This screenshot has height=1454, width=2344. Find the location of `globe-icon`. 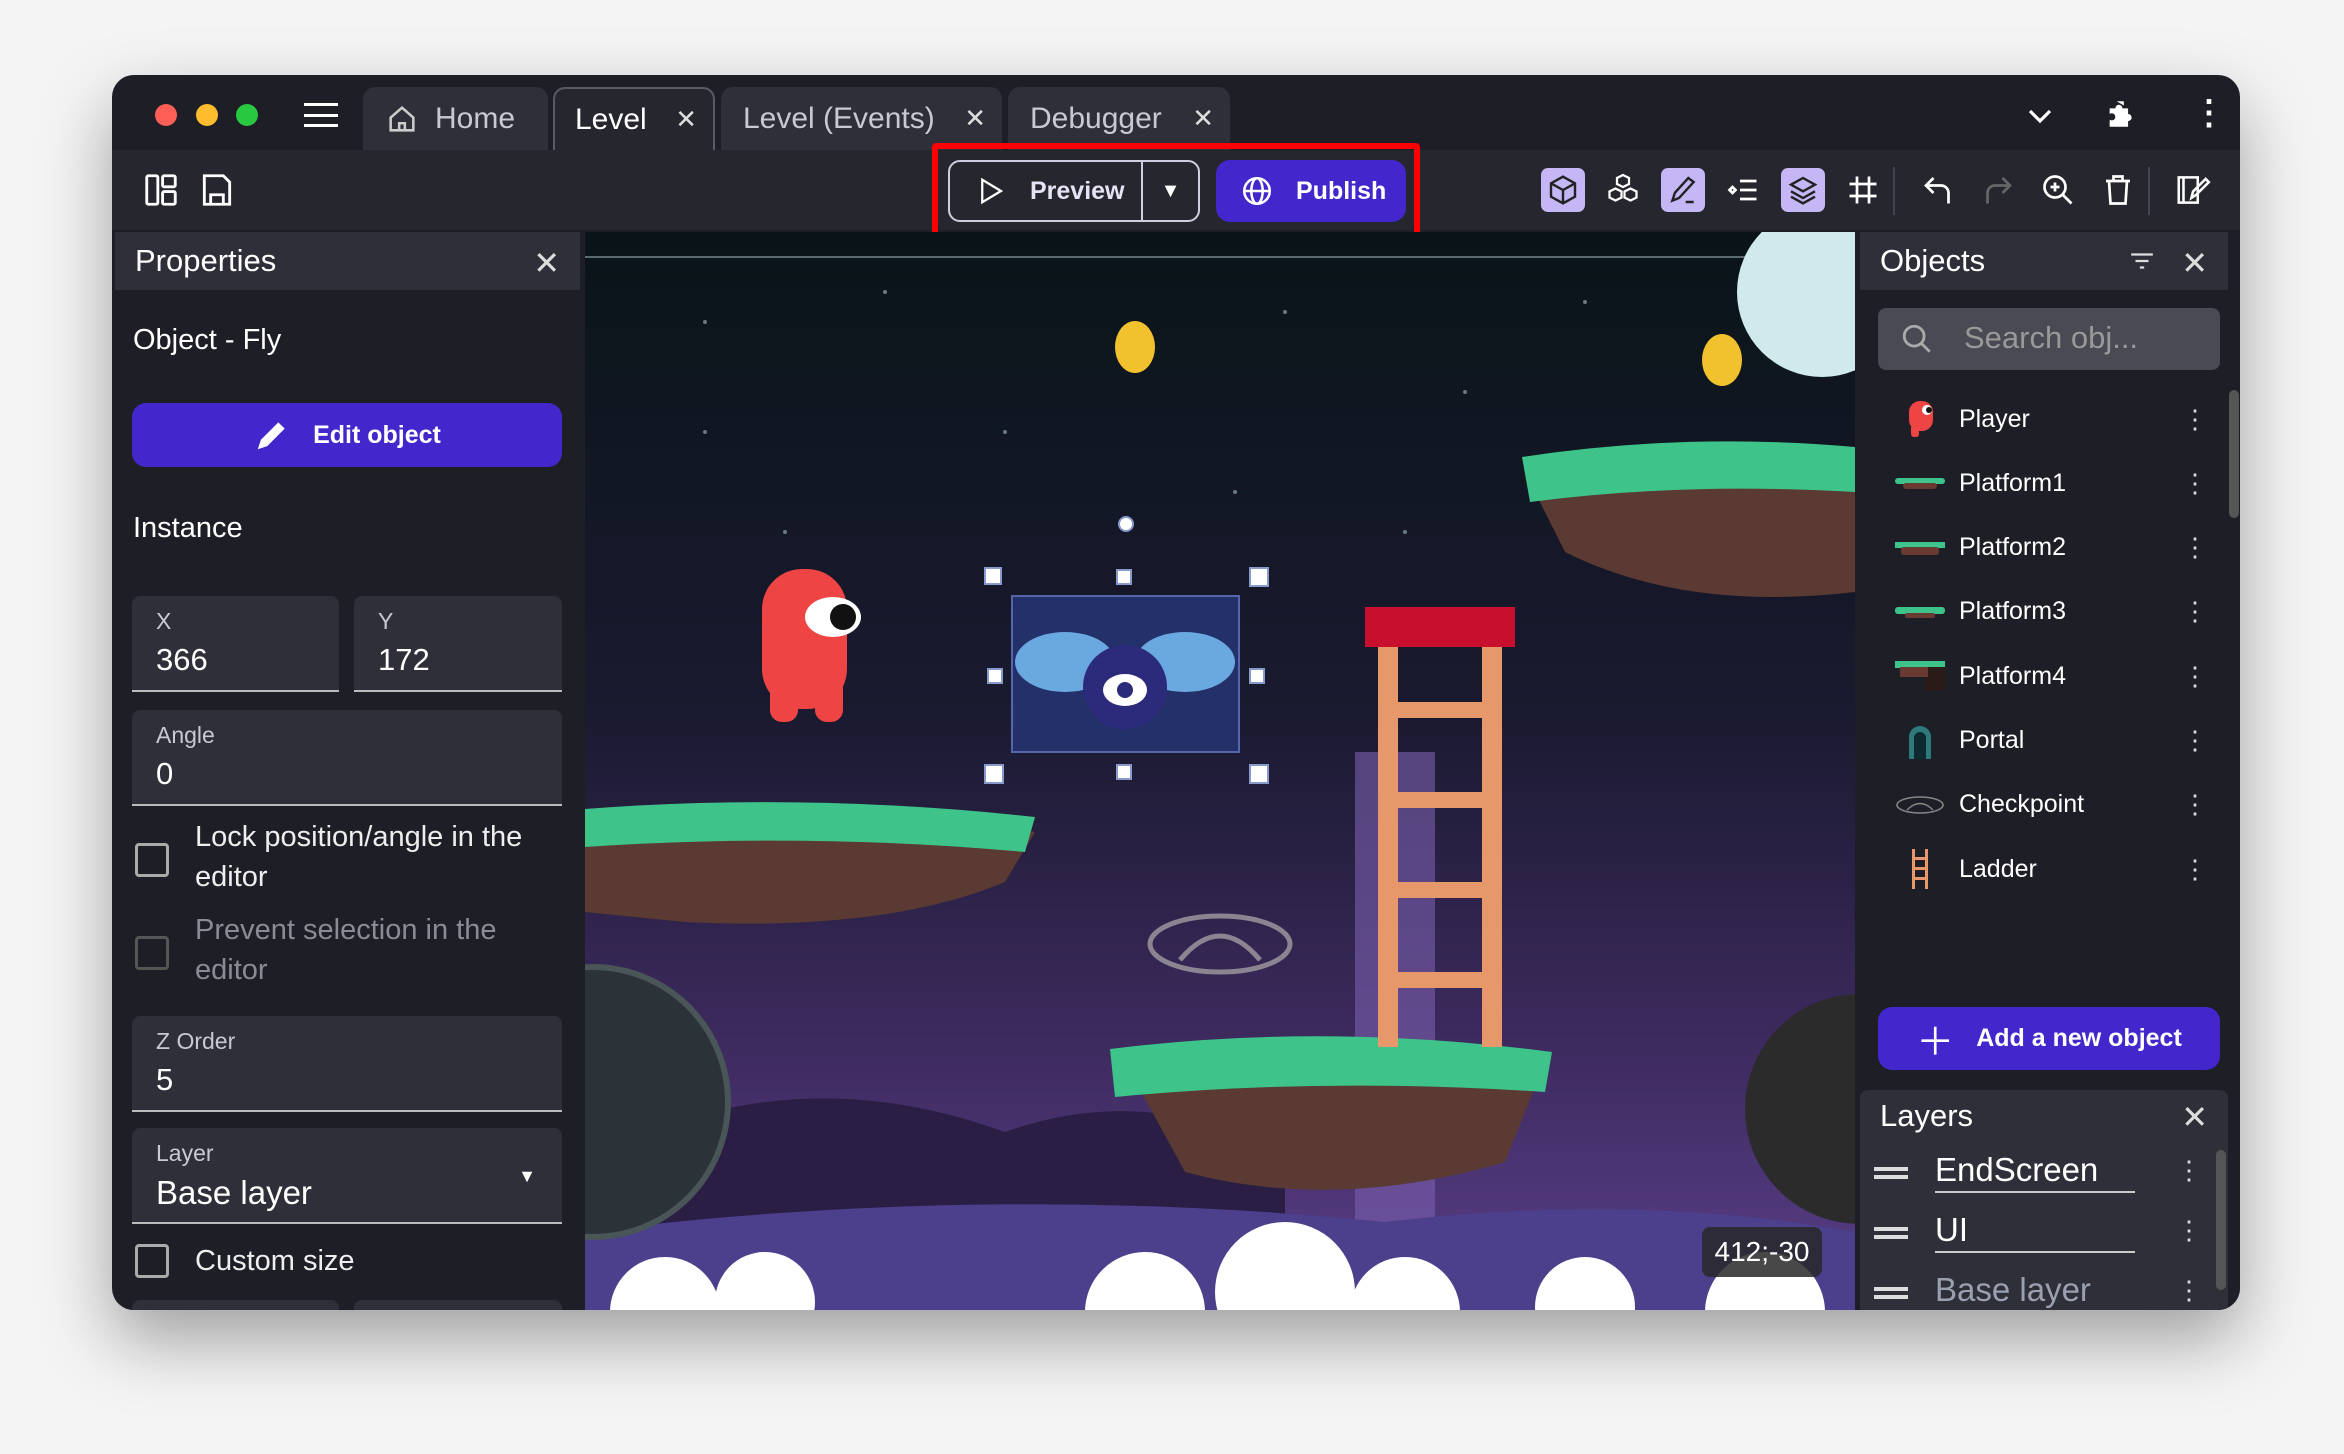

globe-icon is located at coordinates (1257, 191).